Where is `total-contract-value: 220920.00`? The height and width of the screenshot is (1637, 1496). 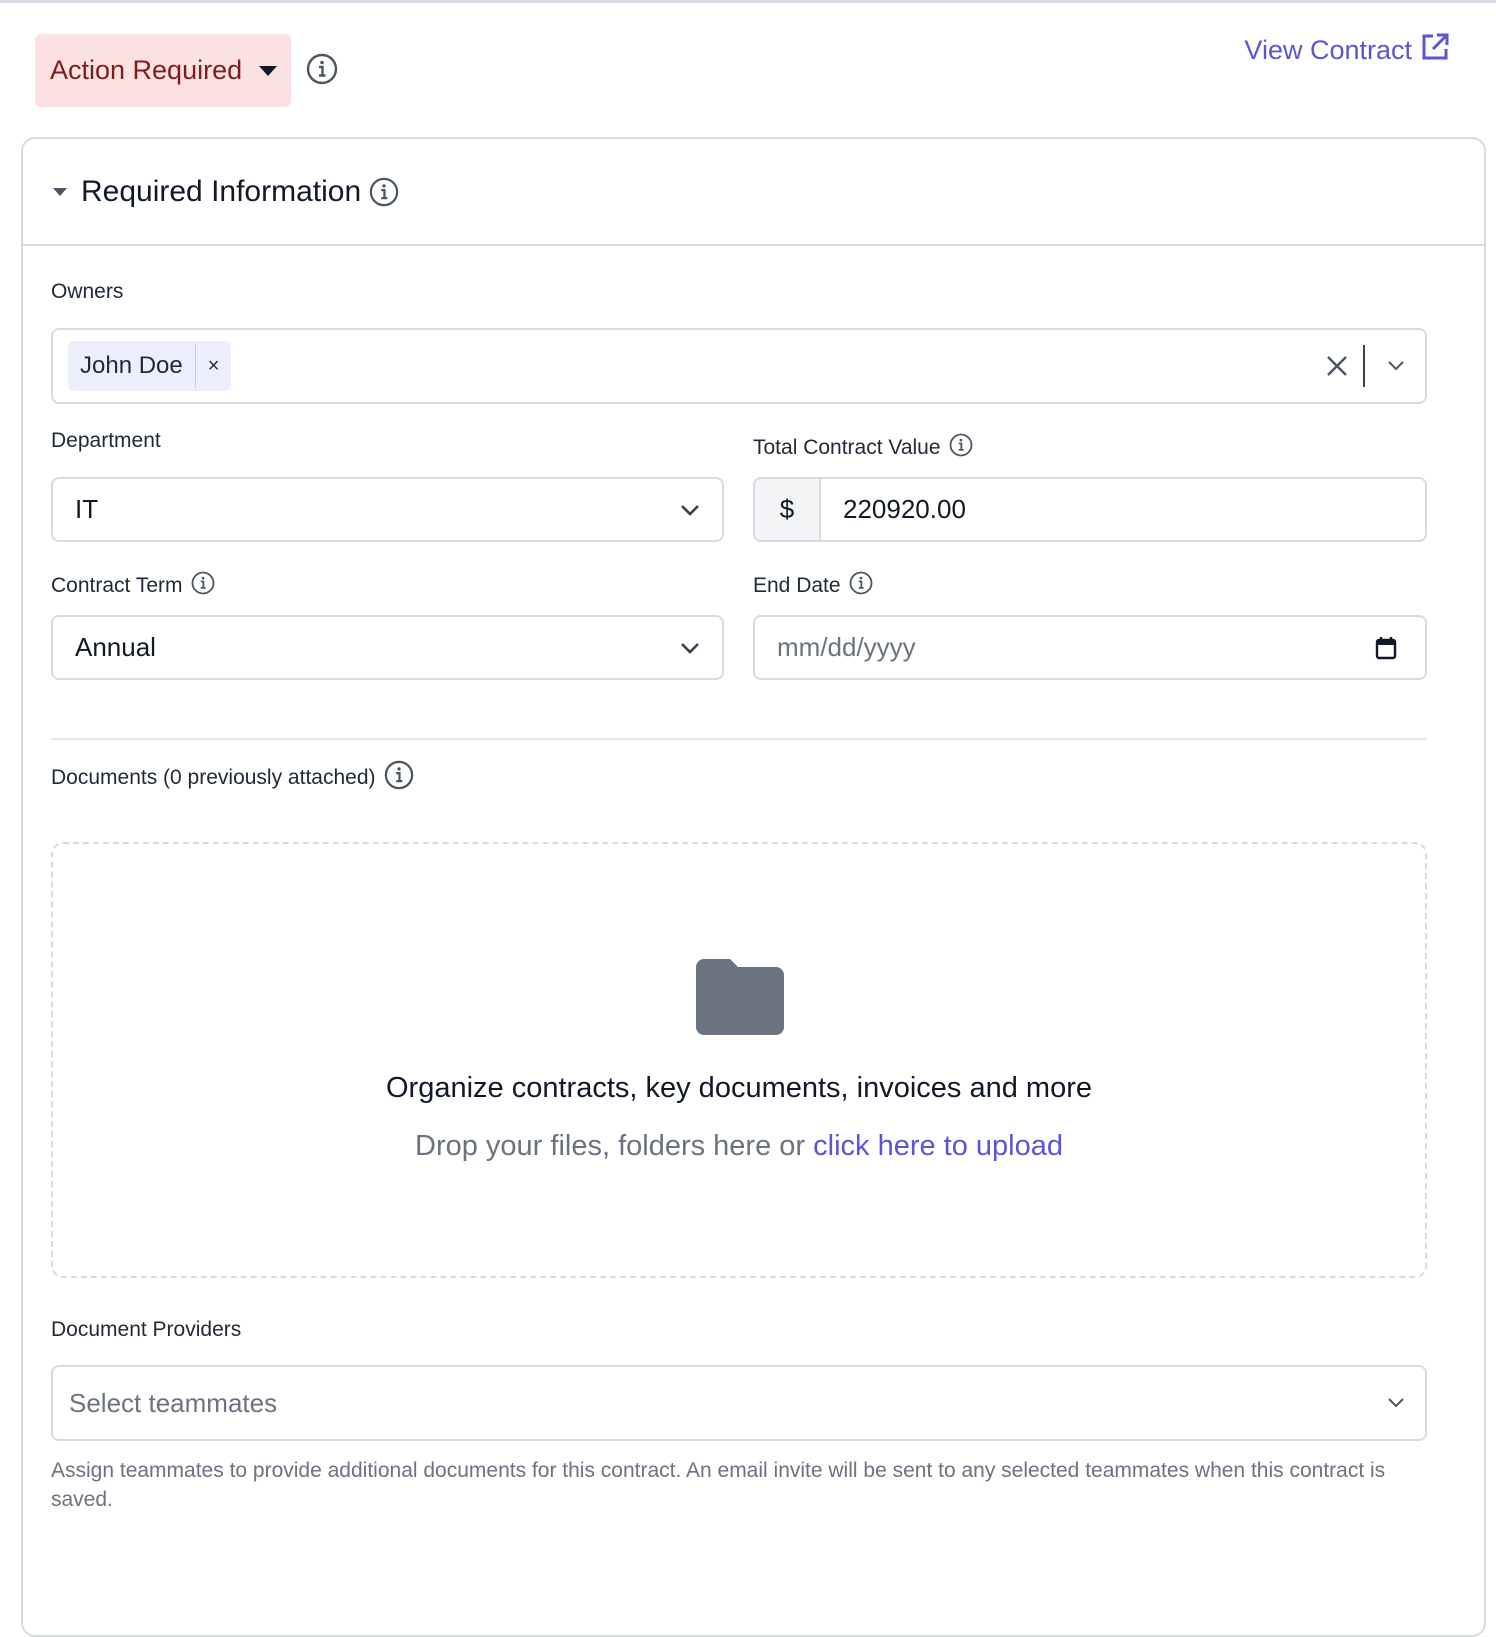 total-contract-value: 220920.00 is located at coordinates (904, 509).